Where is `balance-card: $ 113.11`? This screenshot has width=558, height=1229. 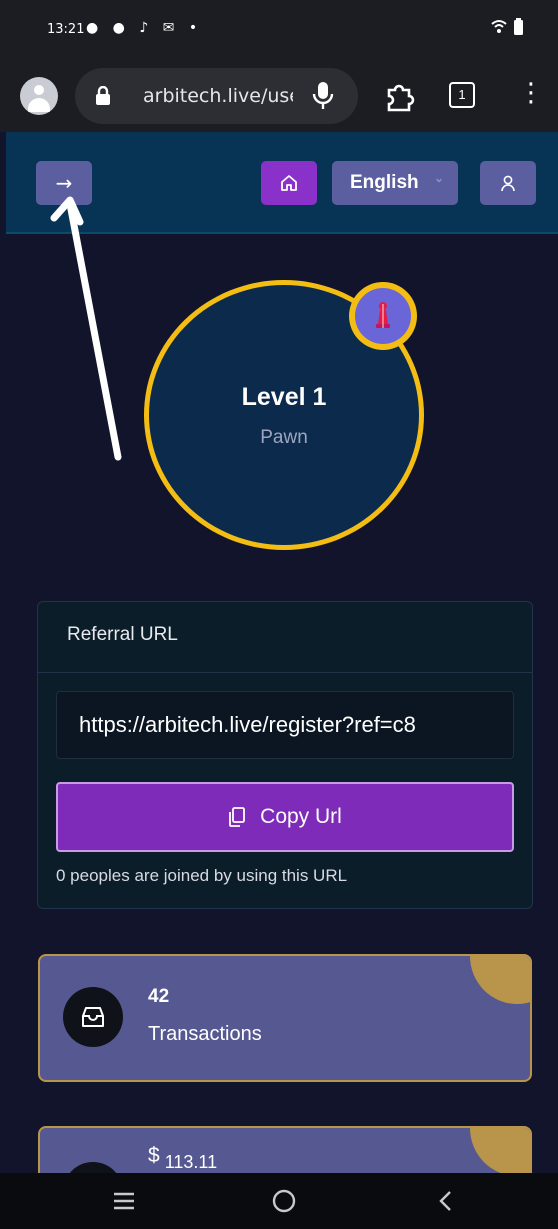 balance-card: $ 113.11 is located at coordinates (285, 1149).